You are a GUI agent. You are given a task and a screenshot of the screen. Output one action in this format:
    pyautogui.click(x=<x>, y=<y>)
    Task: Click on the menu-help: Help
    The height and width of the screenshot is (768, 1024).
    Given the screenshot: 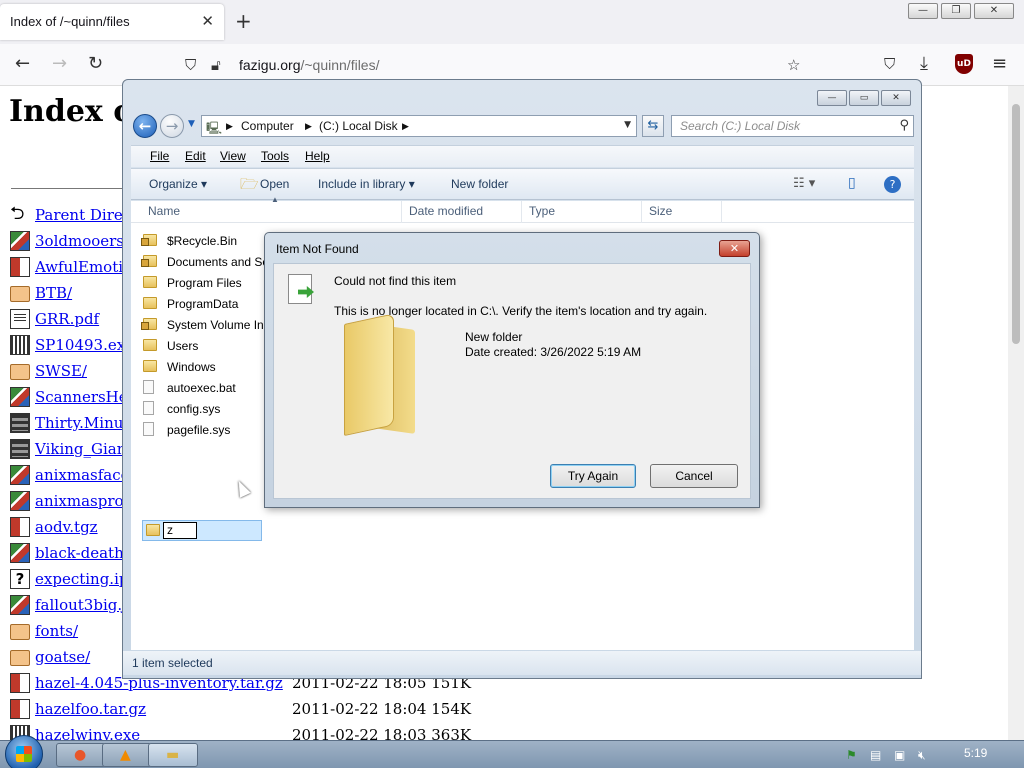 What is the action you would take?
    pyautogui.click(x=317, y=156)
    